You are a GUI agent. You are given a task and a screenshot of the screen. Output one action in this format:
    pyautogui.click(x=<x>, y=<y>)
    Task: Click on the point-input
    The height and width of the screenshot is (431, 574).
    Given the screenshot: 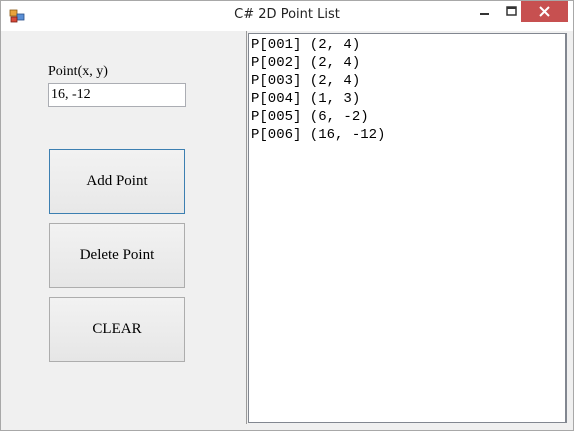 What is the action you would take?
    pyautogui.click(x=117, y=95)
    